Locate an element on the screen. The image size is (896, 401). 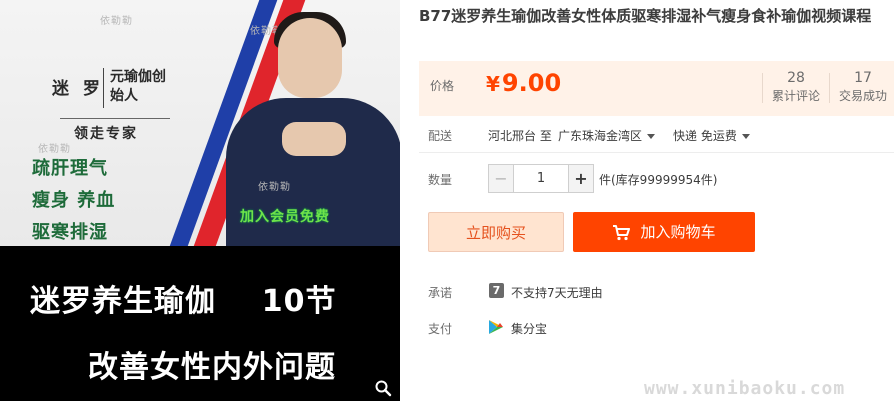
no-return-icon: 7 is located at coordinates (496, 290).